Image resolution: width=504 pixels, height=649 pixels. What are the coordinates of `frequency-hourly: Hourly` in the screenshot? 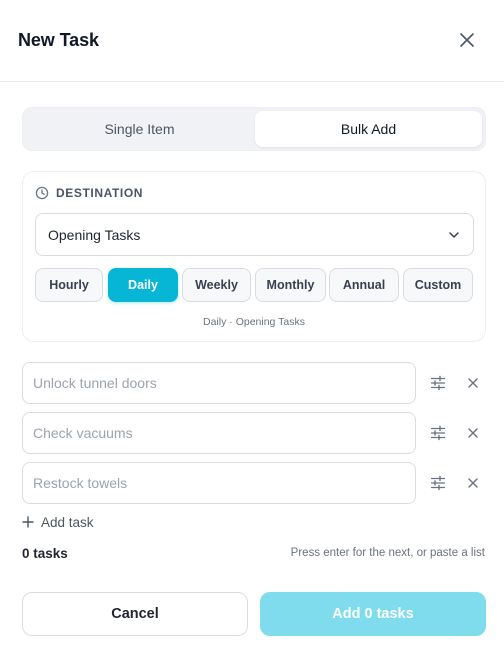 It's located at (69, 285).